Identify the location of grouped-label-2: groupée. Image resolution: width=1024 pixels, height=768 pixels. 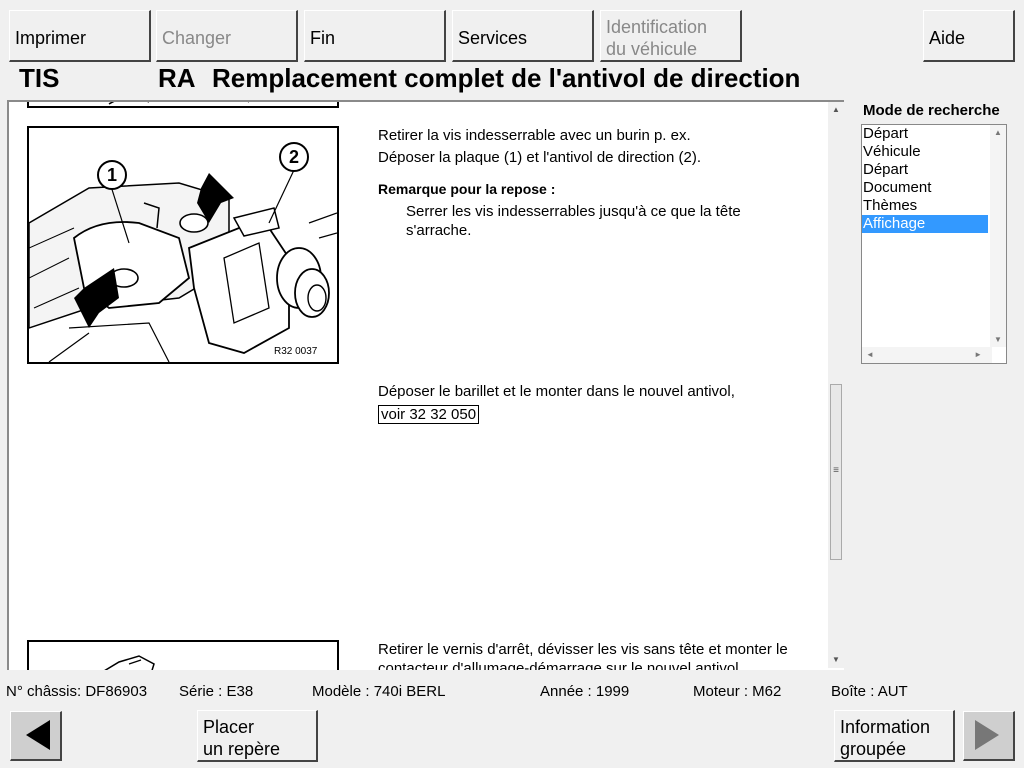
(873, 748).